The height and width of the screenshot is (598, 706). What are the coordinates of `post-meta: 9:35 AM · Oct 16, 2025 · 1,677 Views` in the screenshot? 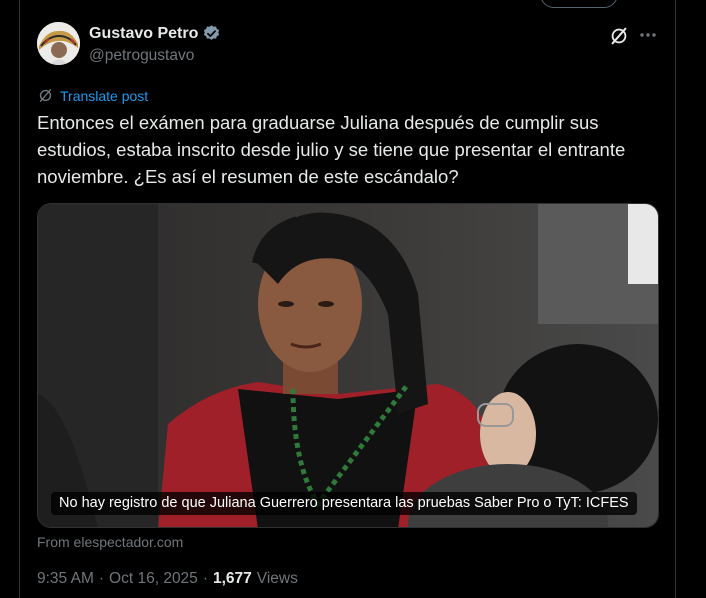 It's located at (167, 579).